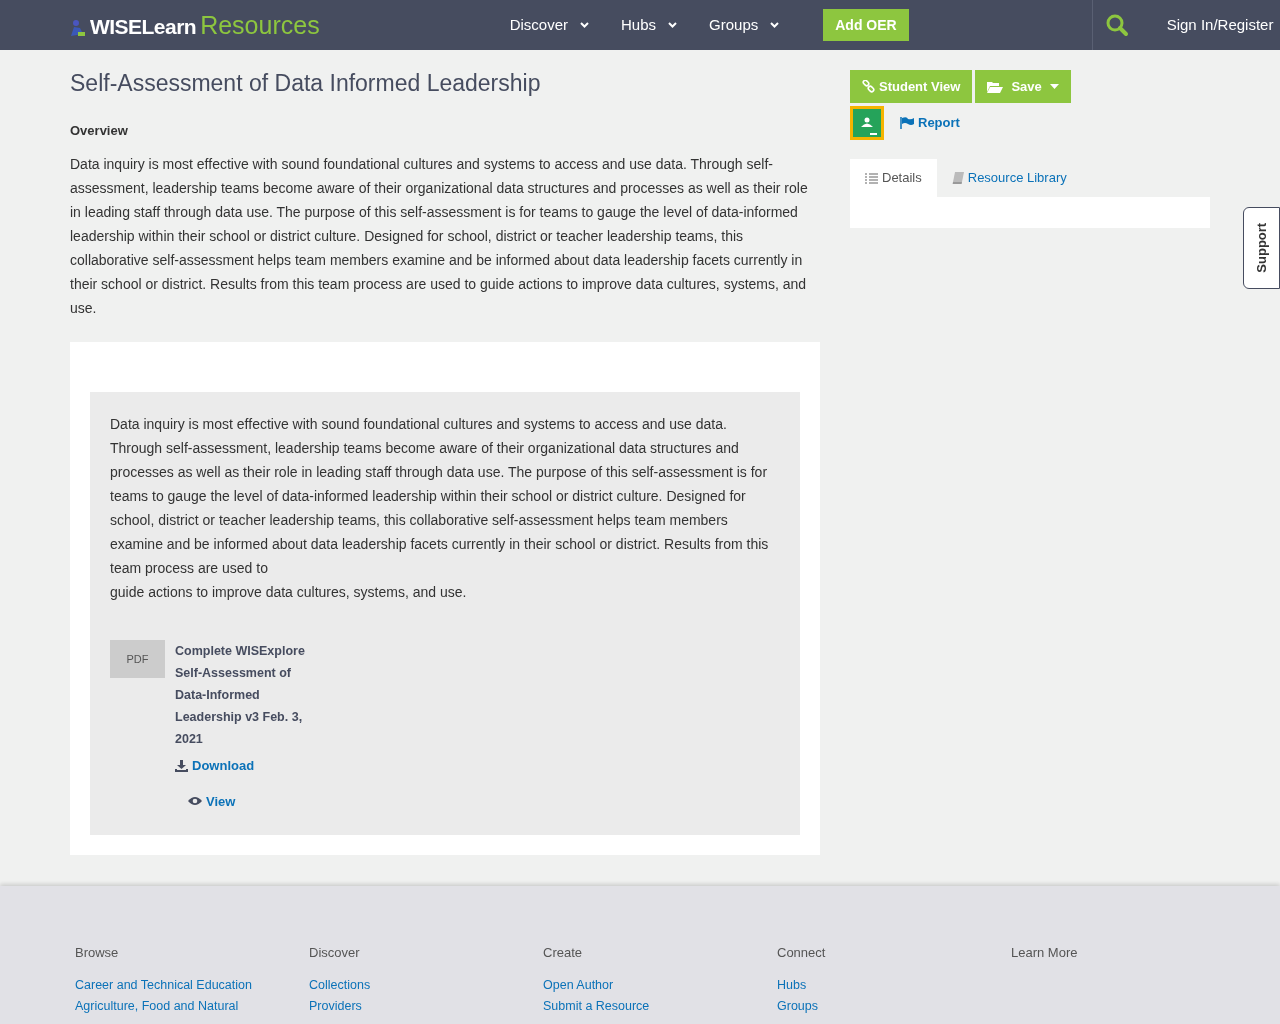 The image size is (1280, 1024). Describe the element at coordinates (426, 985) in the screenshot. I see `footer-link: Collections` at that location.